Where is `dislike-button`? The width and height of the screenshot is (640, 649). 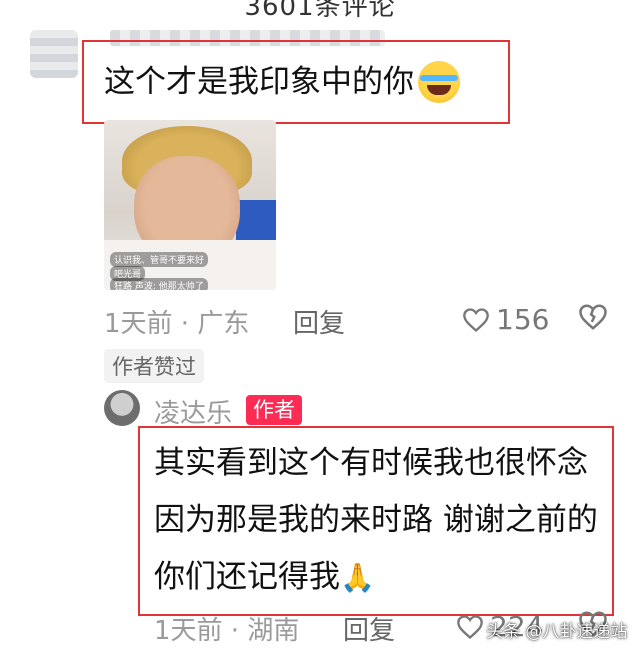
dislike-button is located at coordinates (593, 319).